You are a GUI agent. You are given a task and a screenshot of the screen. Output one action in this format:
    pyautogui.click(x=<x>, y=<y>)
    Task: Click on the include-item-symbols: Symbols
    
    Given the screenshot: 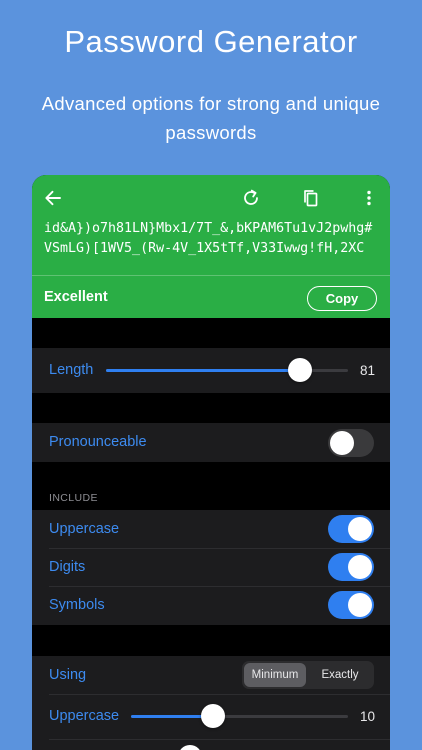 What is the action you would take?
    pyautogui.click(x=211, y=605)
    